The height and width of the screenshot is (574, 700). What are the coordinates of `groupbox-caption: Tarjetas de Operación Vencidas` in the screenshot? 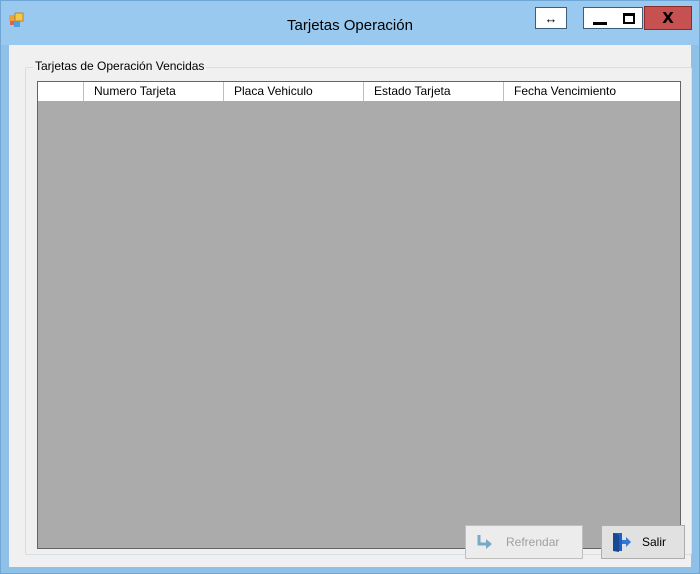 It's located at (120, 66).